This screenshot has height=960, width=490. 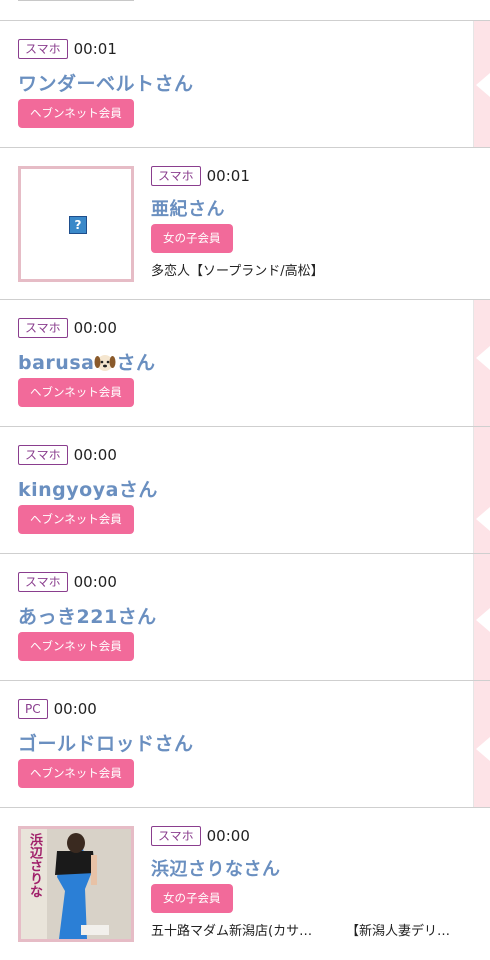 What do you see at coordinates (237, 269) in the screenshot?
I see `shop-link: 多恋人【ソープランド/高松】` at bounding box center [237, 269].